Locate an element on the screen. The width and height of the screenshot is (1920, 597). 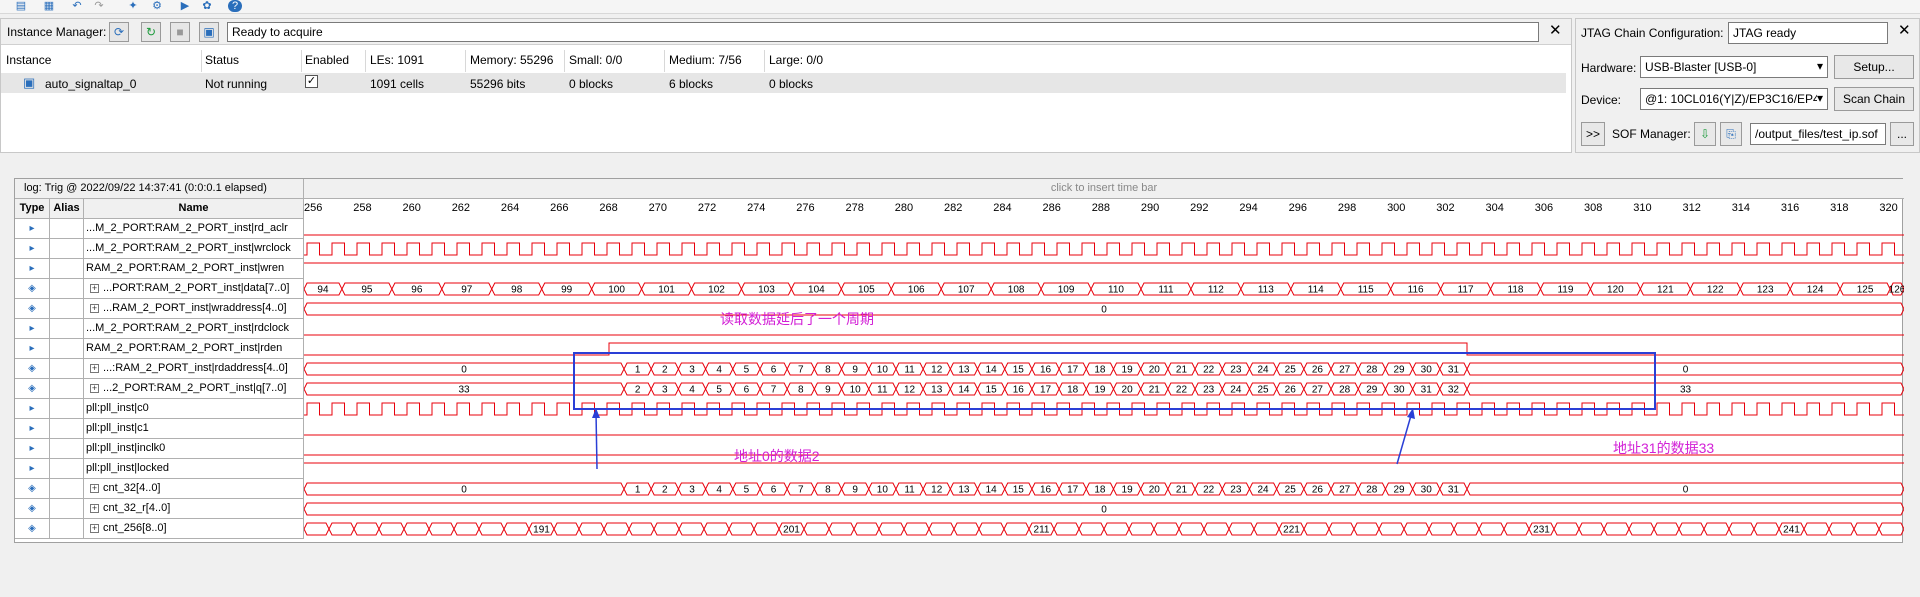
bus-value-label: 8 is located at coordinates (828, 490).